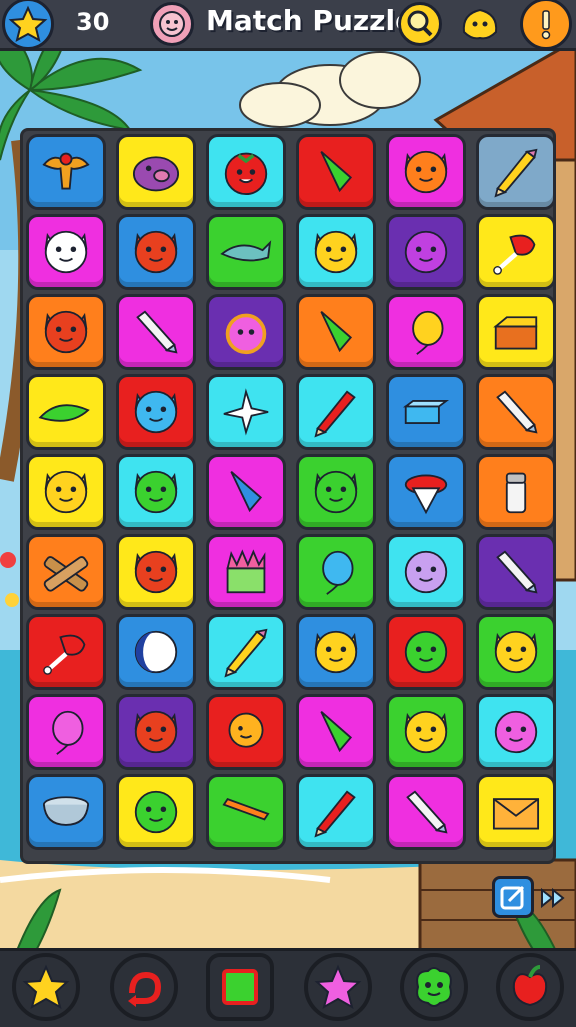 Image resolution: width=576 pixels, height=1027 pixels. What do you see at coordinates (144, 987) in the screenshot?
I see `powerup-swap-button` at bounding box center [144, 987].